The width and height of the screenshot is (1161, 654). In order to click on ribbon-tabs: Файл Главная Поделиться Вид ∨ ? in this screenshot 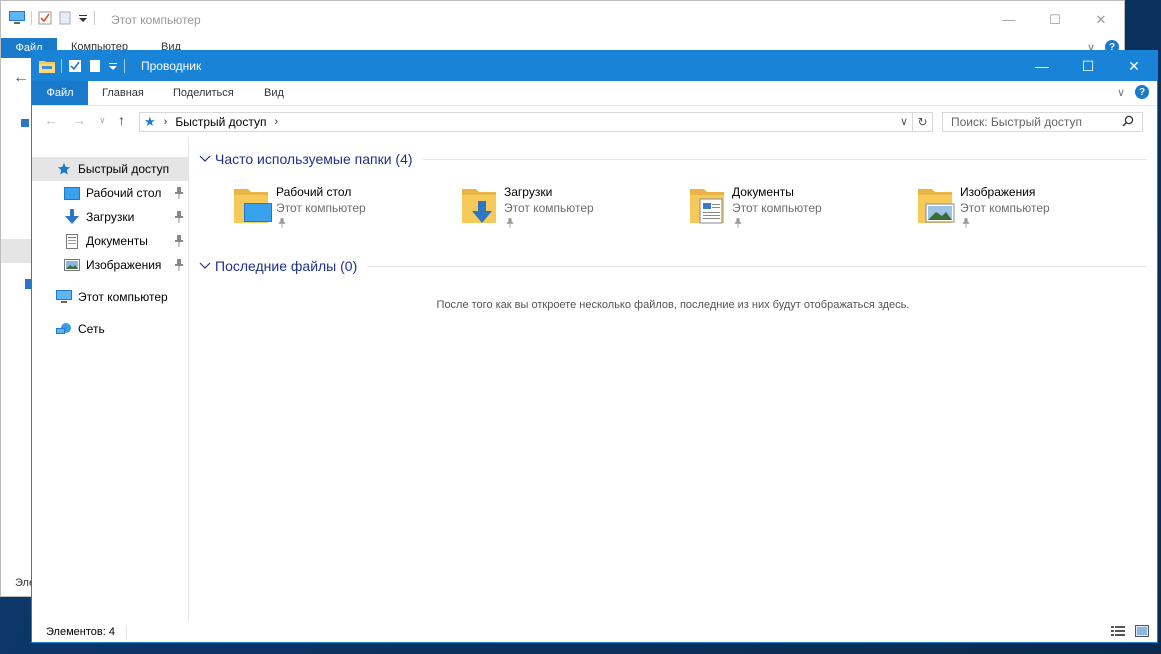, I will do `click(594, 93)`.